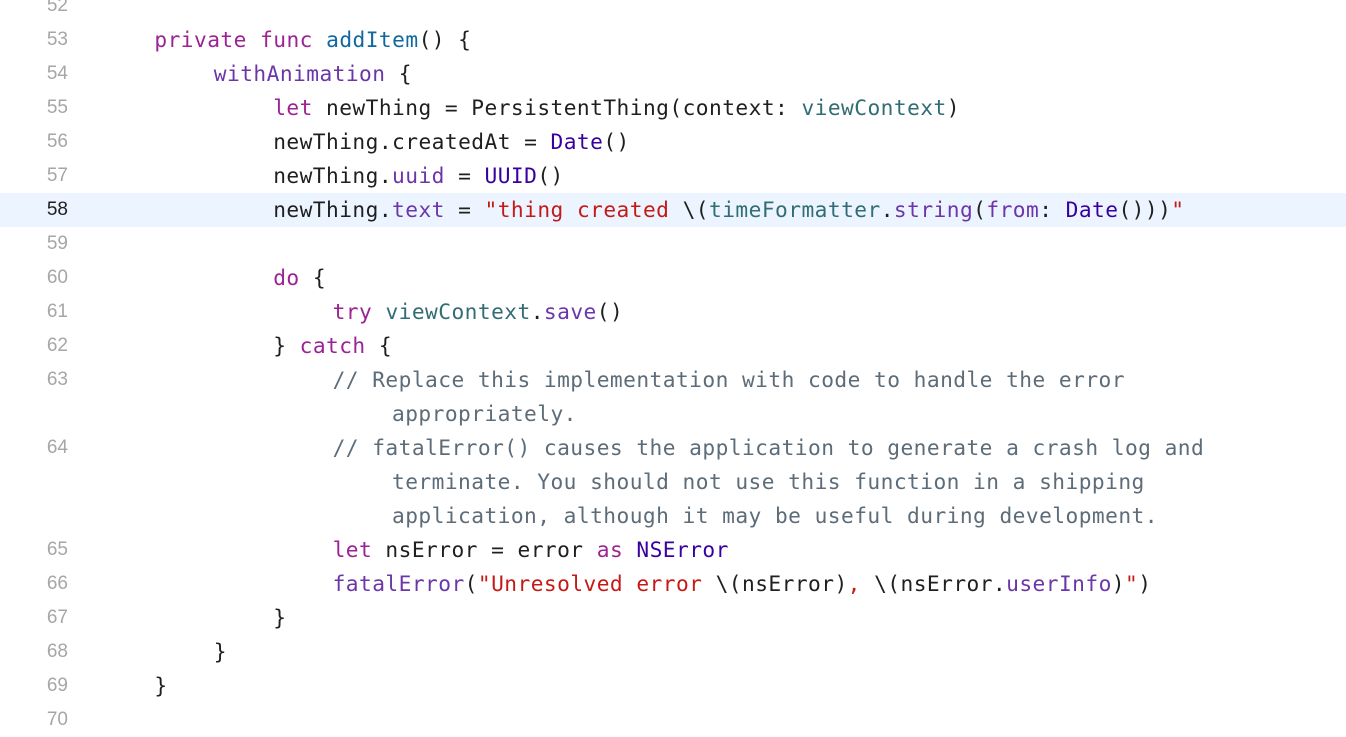 The height and width of the screenshot is (737, 1346). What do you see at coordinates (795, 209) in the screenshot?
I see `token-project-name: timeFormatter` at bounding box center [795, 209].